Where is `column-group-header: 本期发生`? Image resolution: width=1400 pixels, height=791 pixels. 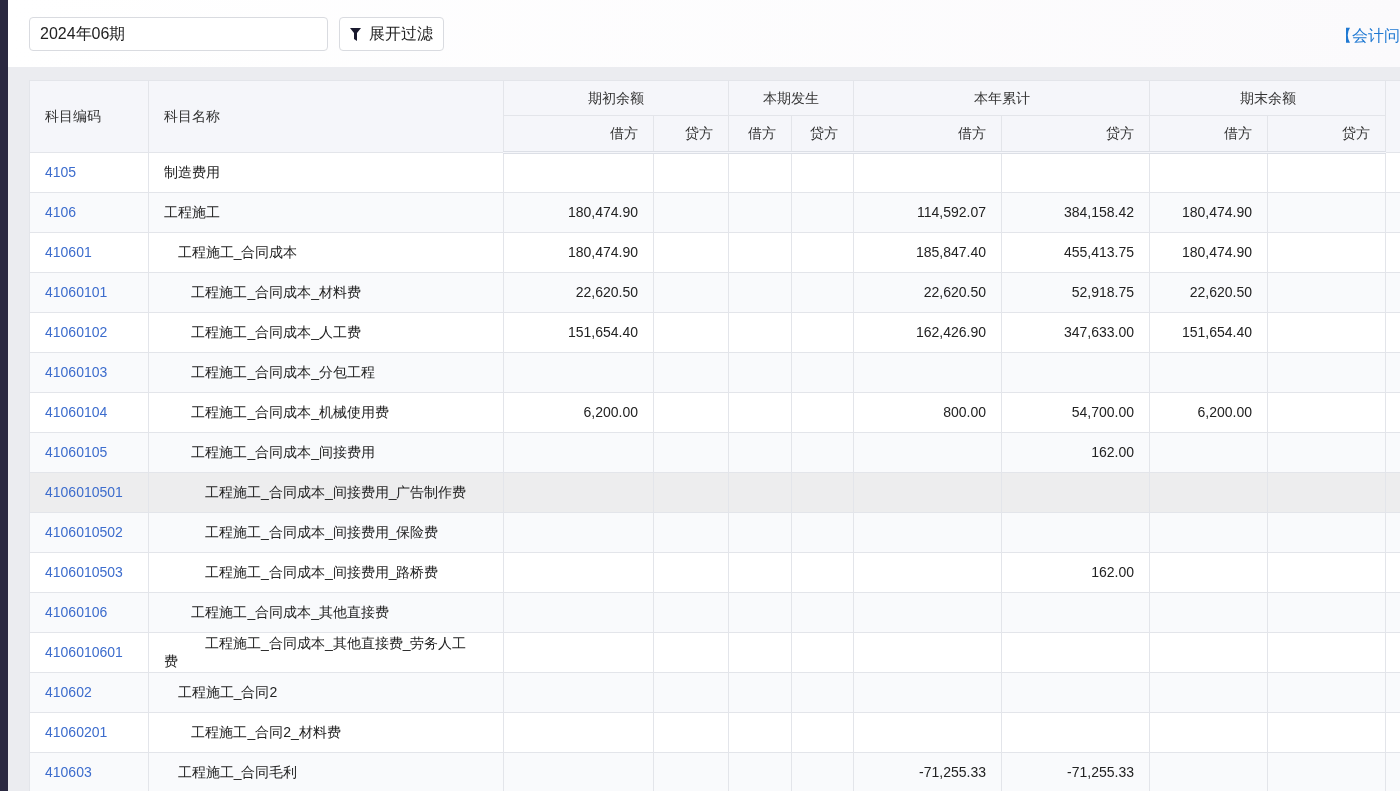 column-group-header: 本期发生 is located at coordinates (791, 98).